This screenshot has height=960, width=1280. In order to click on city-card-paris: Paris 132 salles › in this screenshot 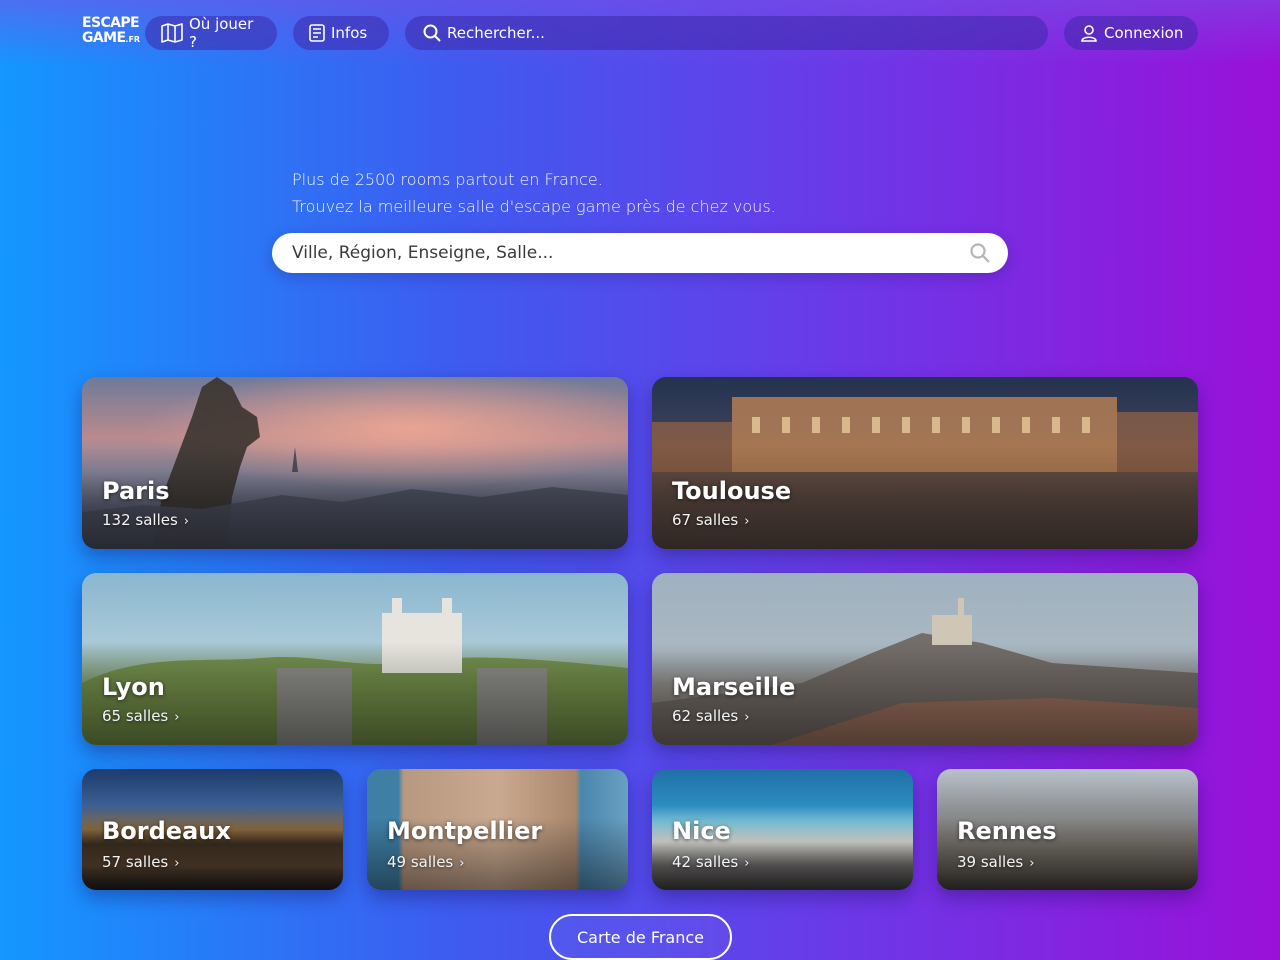, I will do `click(355, 463)`.